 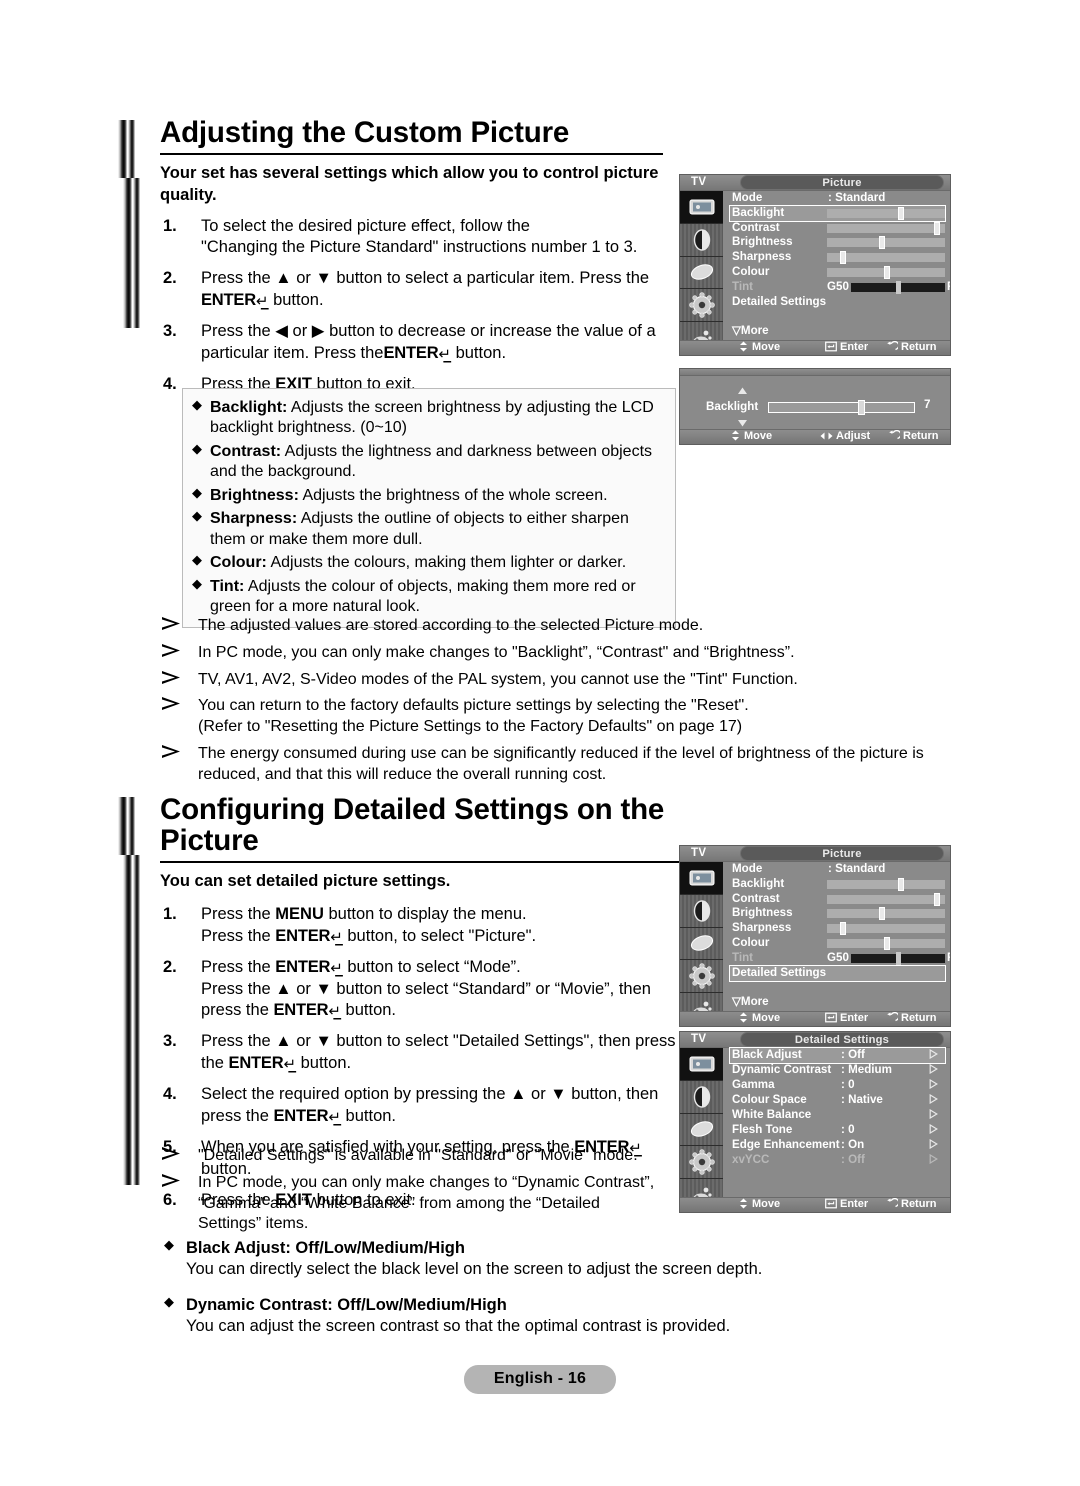 I want to click on osd-row-label: Contrast, so click(x=756, y=227).